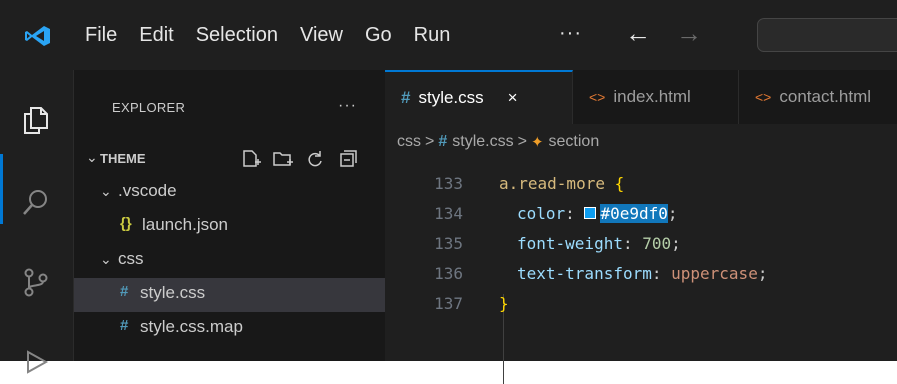 This screenshot has height=384, width=897. I want to click on symbol-class-icon: ✦, so click(537, 142).